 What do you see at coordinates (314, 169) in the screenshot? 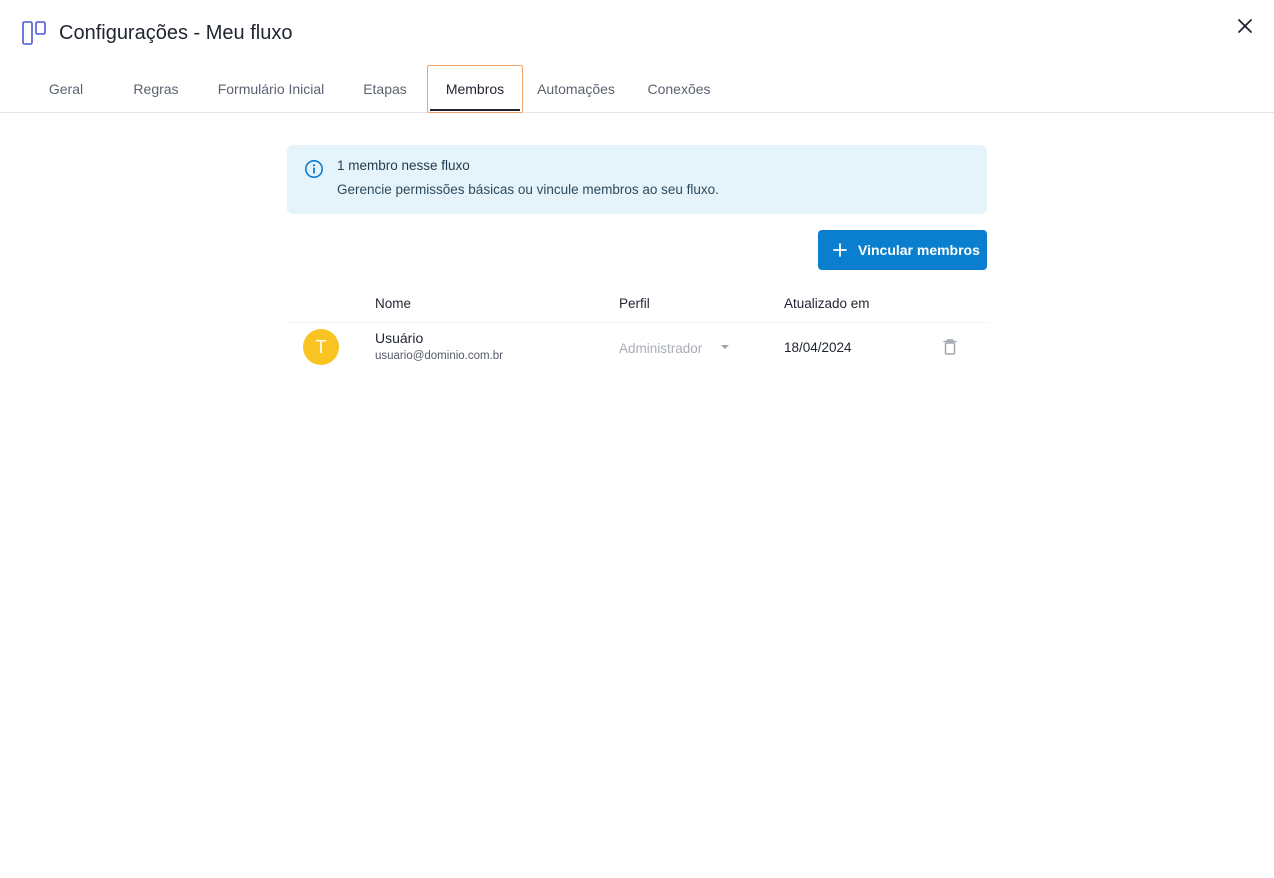
I see `info-icon` at bounding box center [314, 169].